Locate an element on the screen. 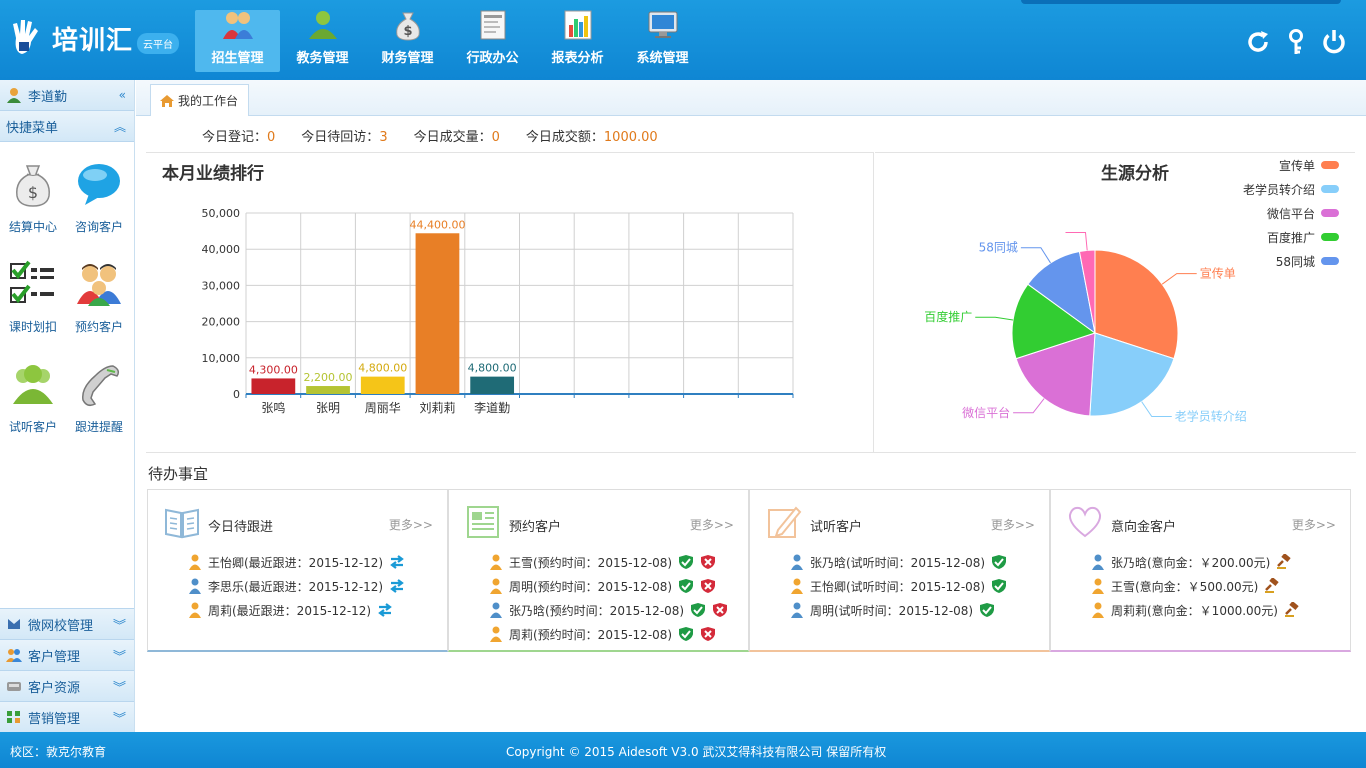  x-tick-label: 刘莉莉 is located at coordinates (437, 408).